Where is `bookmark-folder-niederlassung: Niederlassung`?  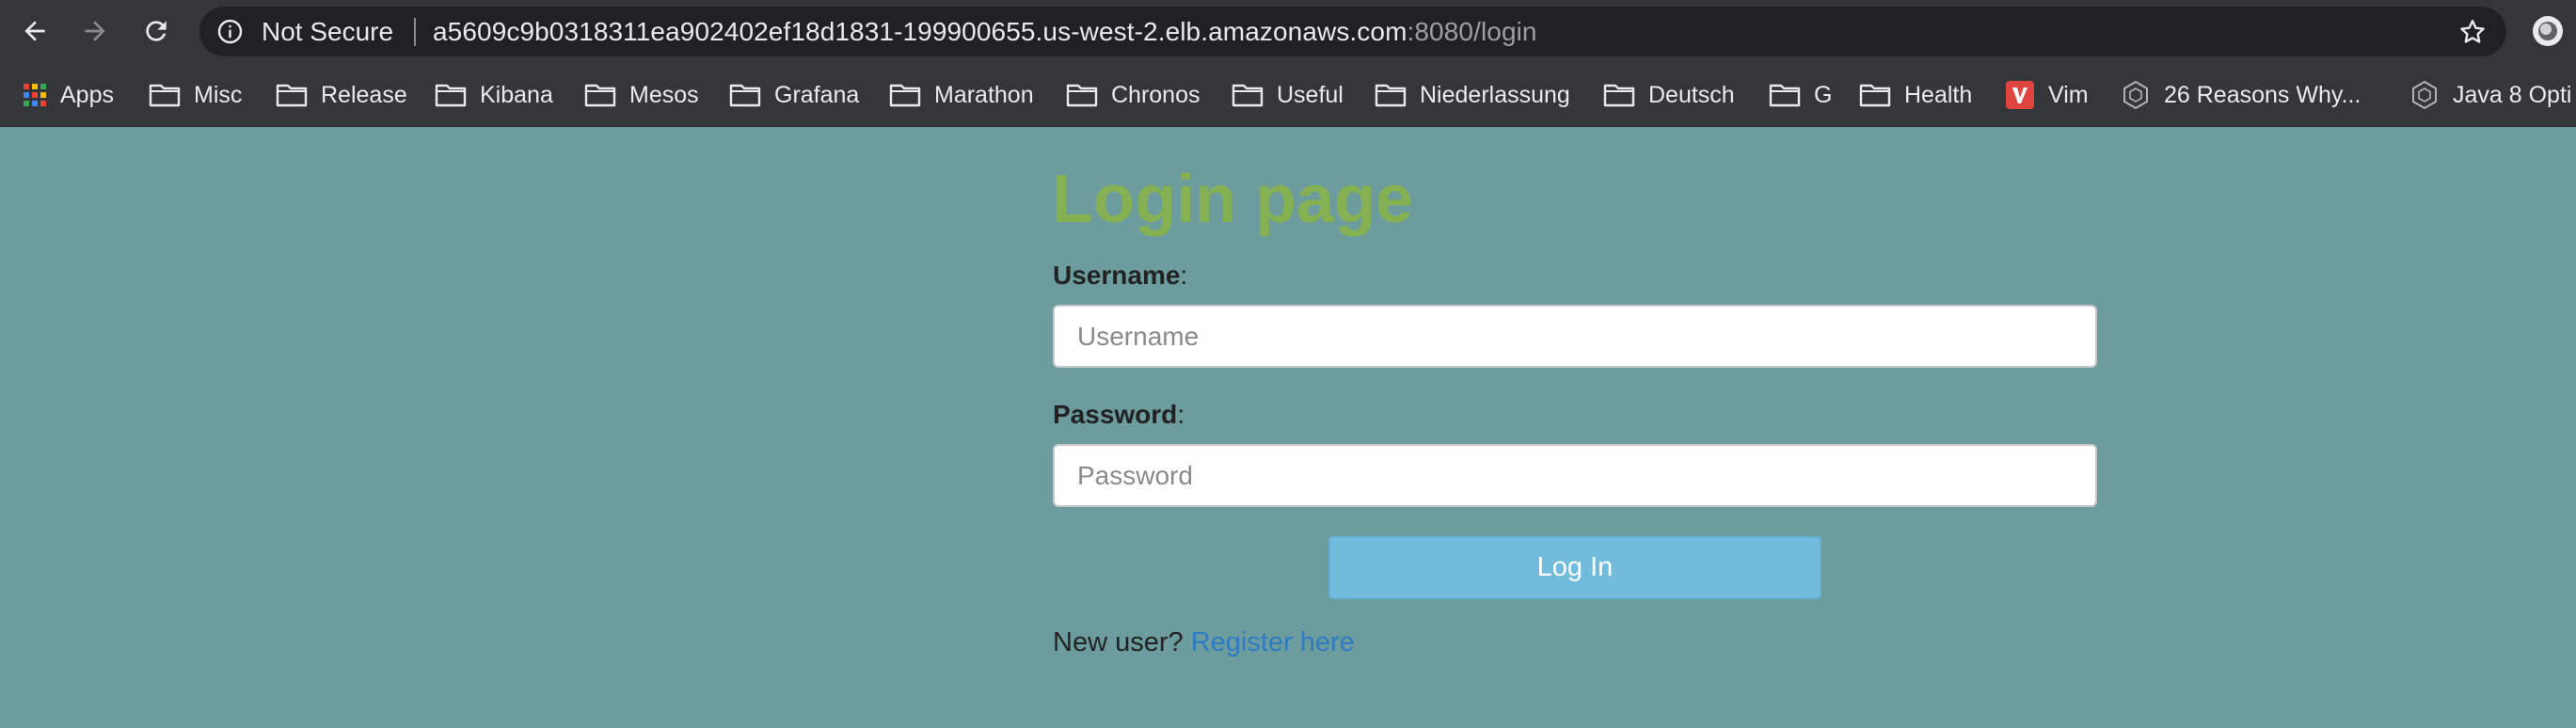
bookmark-folder-niederlassung: Niederlassung is located at coordinates (1472, 94).